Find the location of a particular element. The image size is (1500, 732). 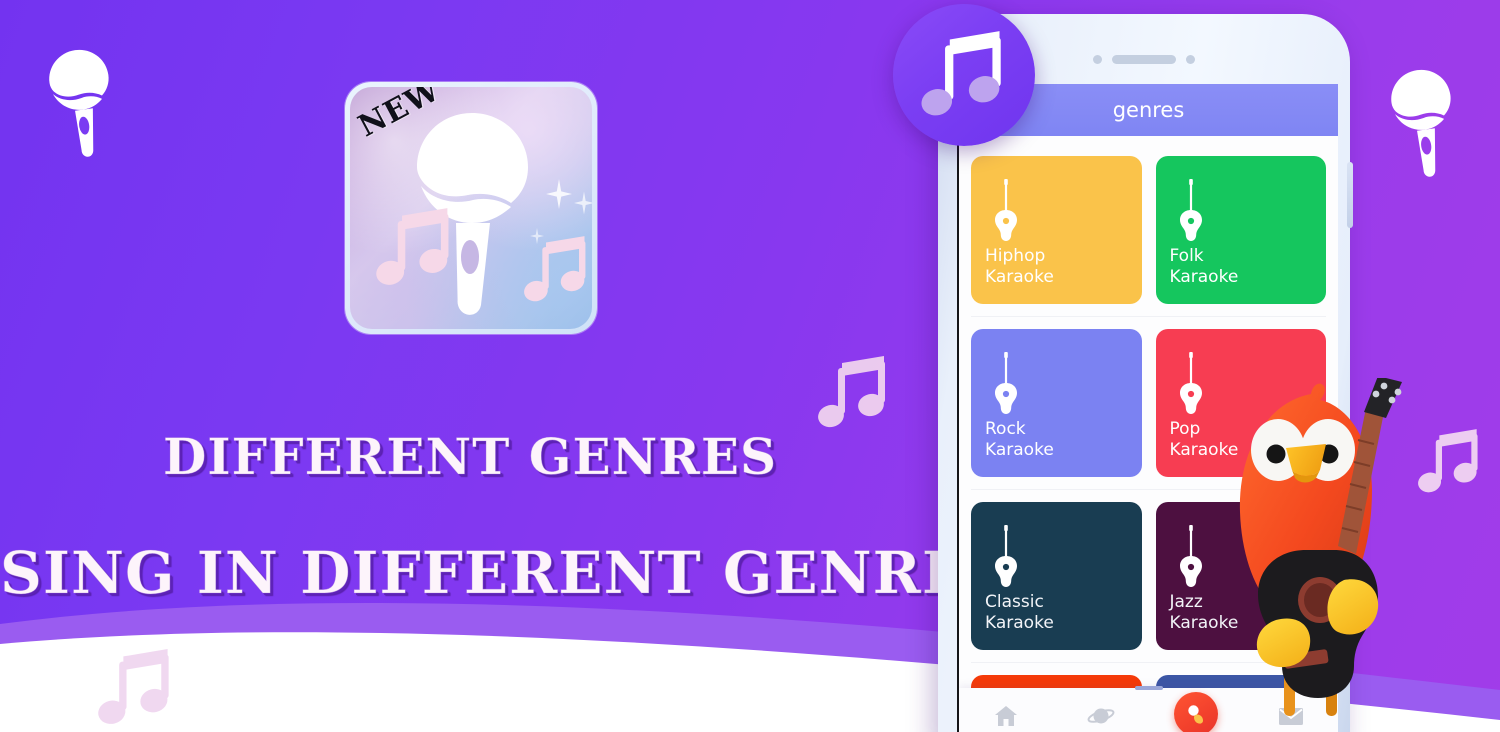

camera-dot-icon is located at coordinates (1097, 59).